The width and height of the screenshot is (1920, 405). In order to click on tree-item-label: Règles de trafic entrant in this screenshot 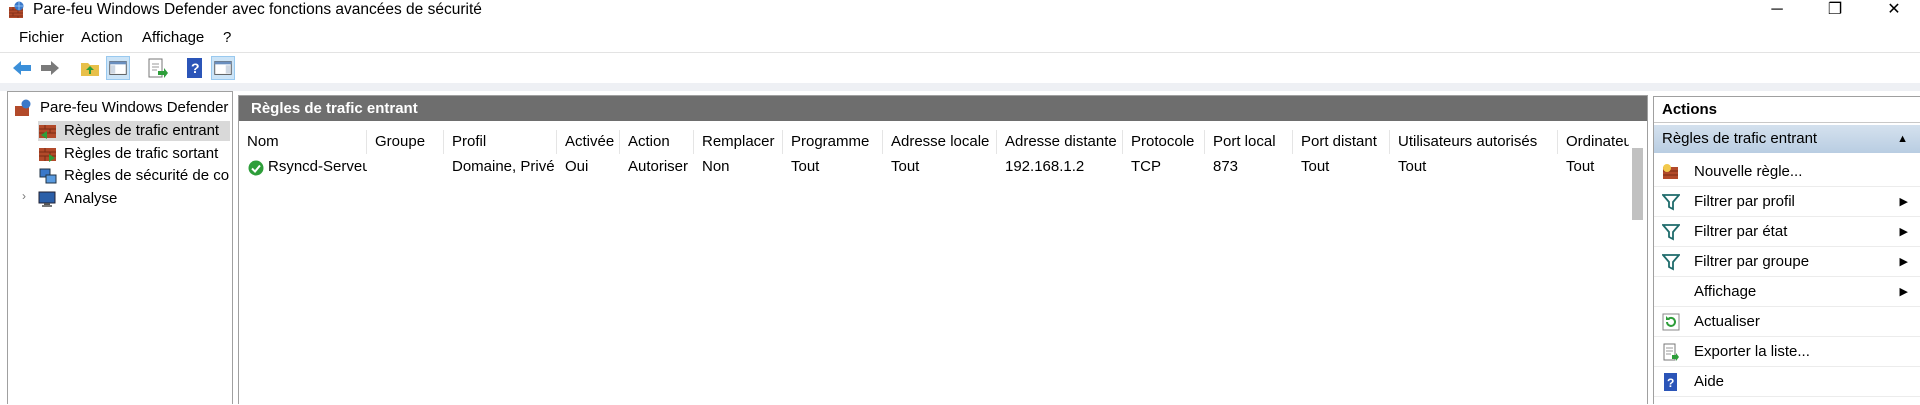, I will do `click(142, 130)`.